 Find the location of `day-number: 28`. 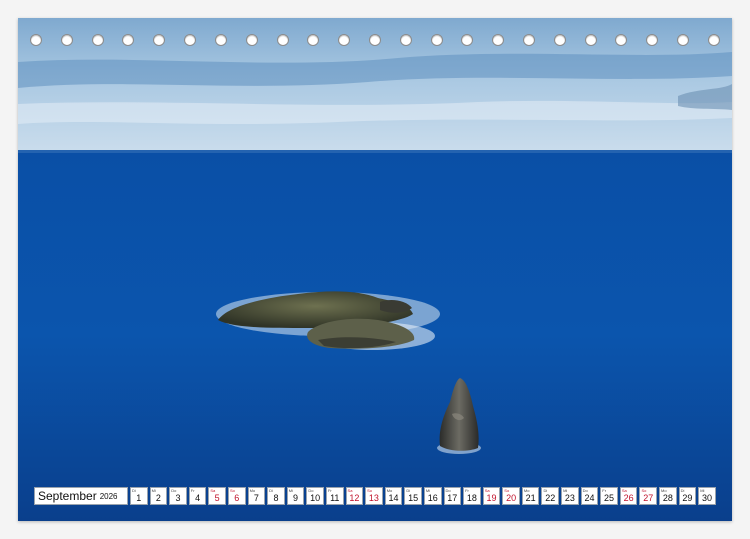

day-number: 28 is located at coordinates (667, 498).